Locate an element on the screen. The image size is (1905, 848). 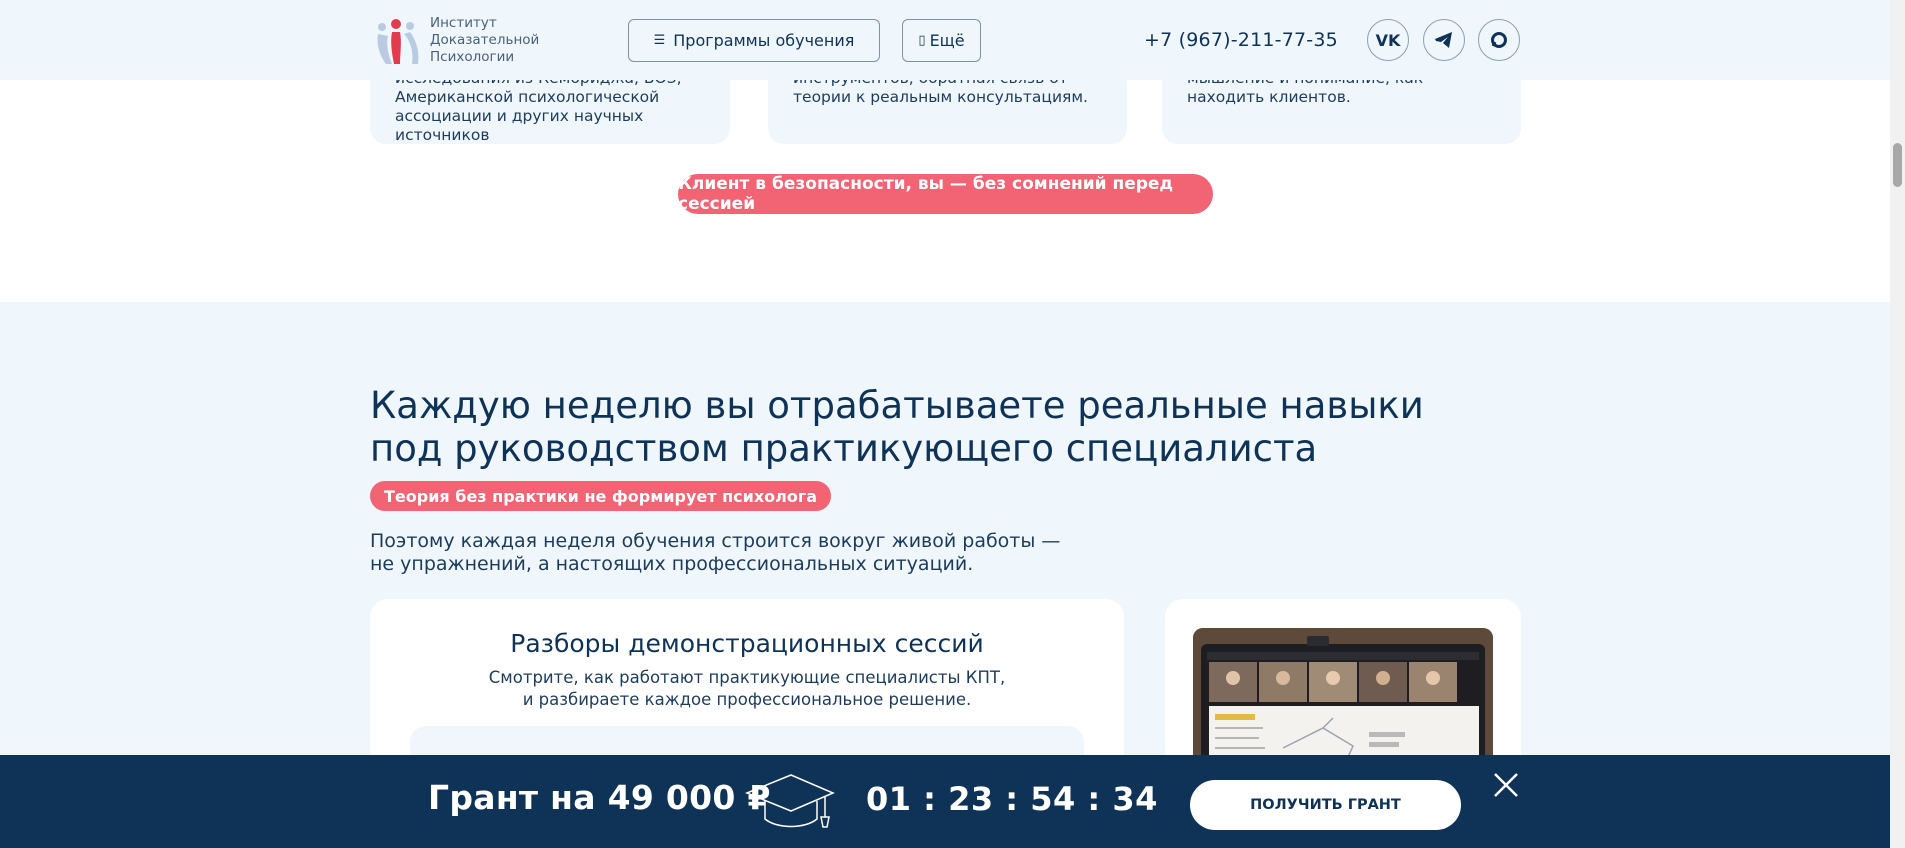
page-scrollbar is located at coordinates (1897, 424).